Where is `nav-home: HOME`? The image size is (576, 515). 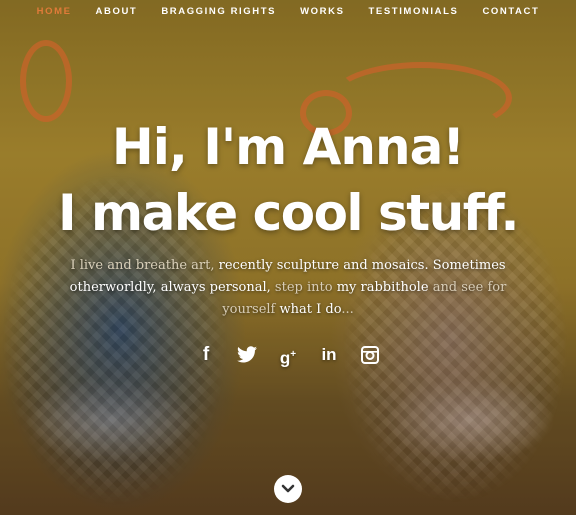
nav-home: HOME is located at coordinates (54, 12).